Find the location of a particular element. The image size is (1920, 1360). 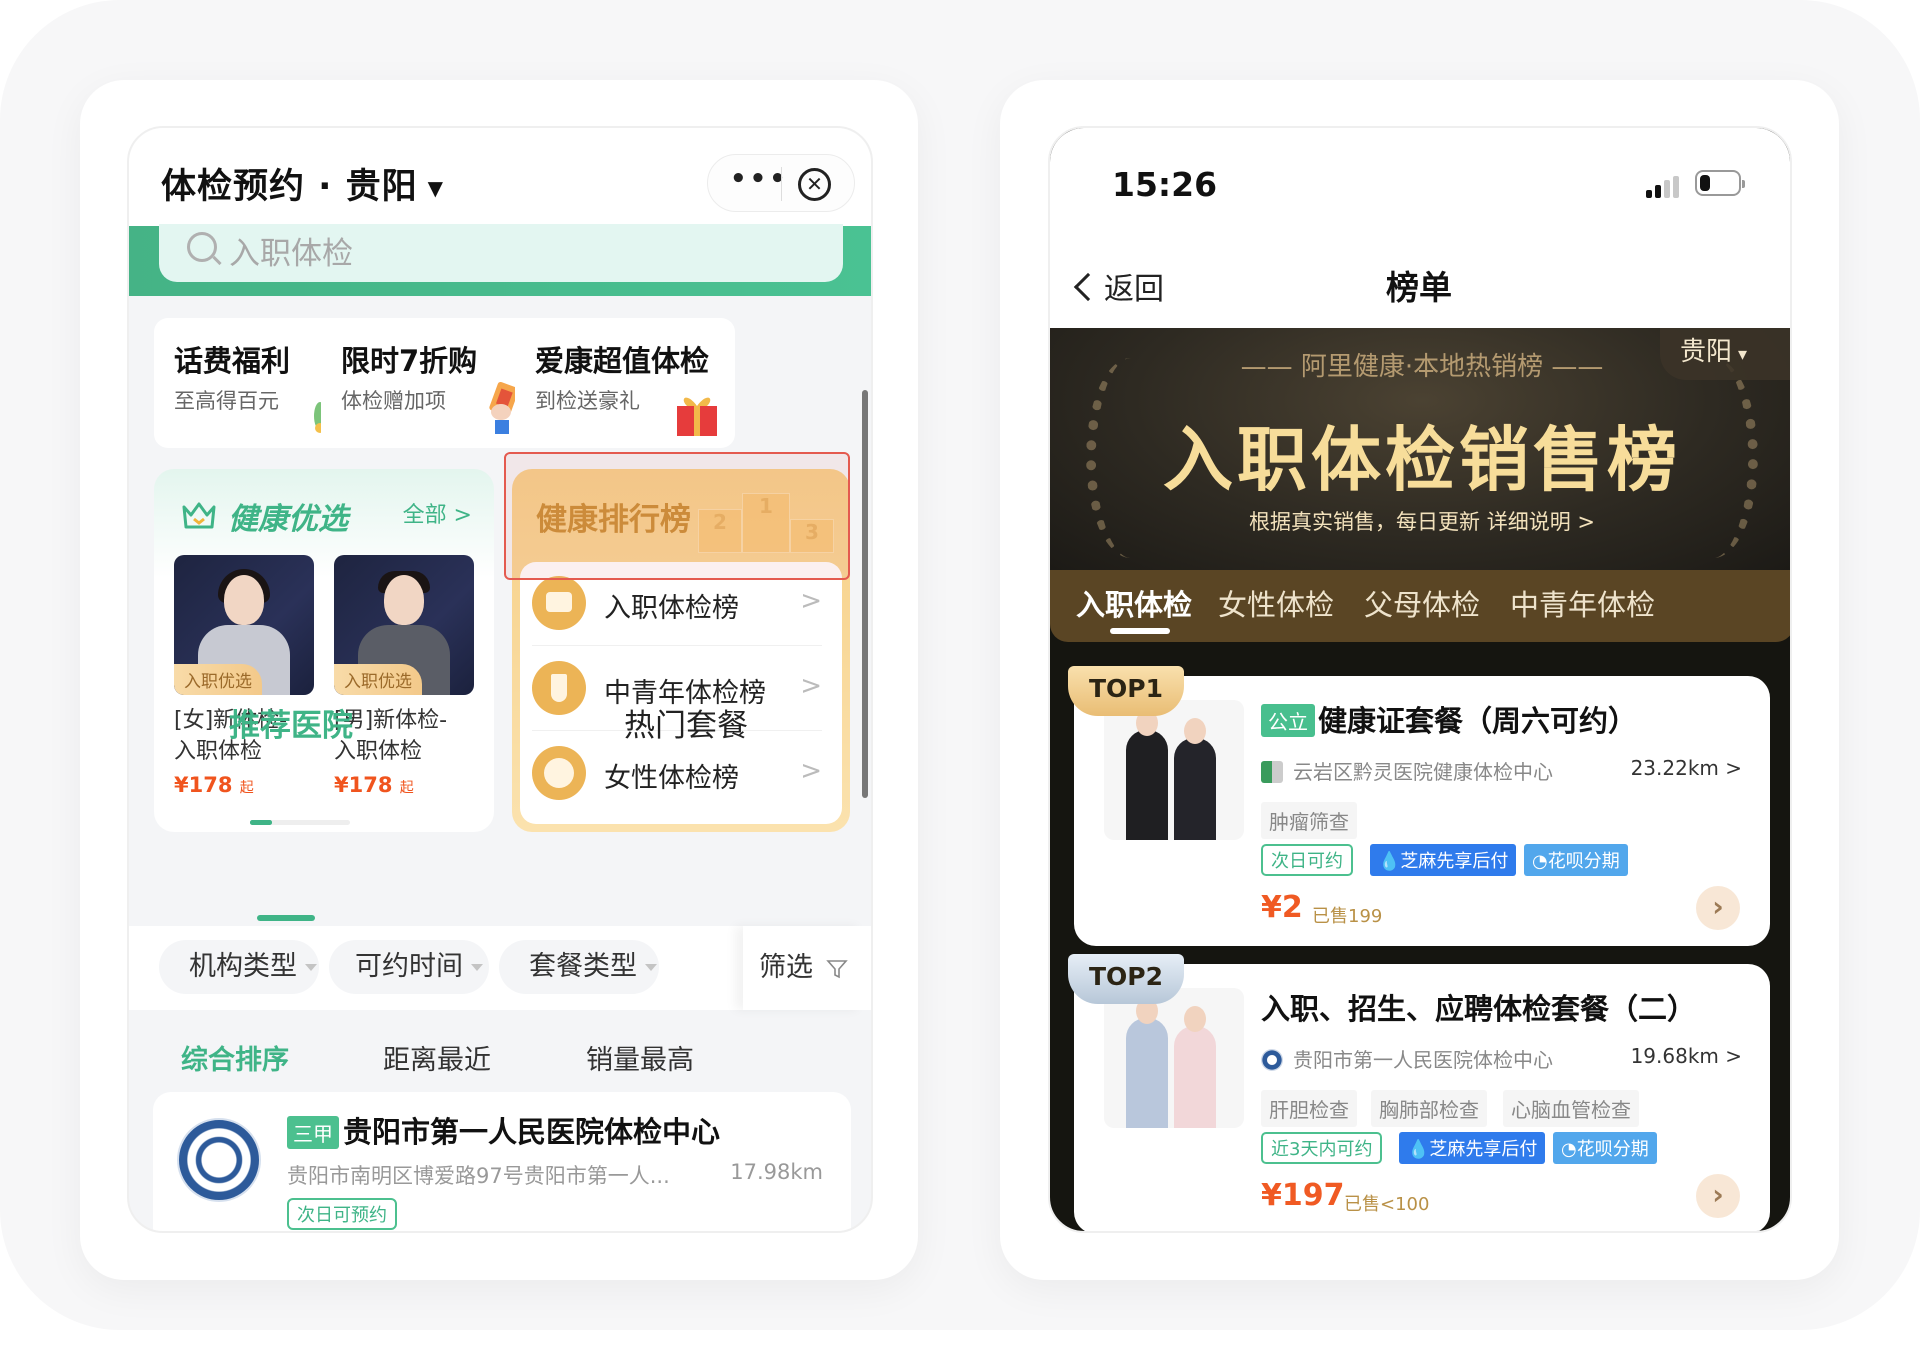

signal-icon is located at coordinates (1664, 187).